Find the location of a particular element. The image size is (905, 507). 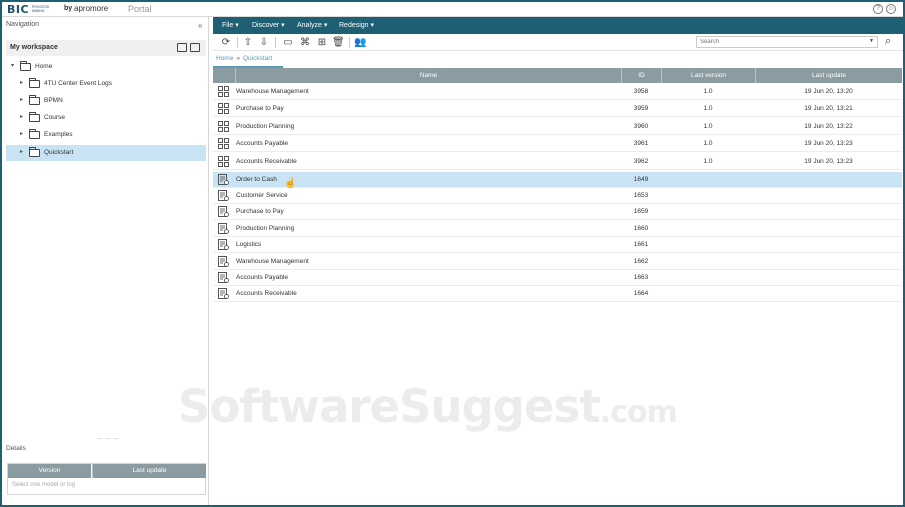

logo-bic: BIC is located at coordinates (18, 9).